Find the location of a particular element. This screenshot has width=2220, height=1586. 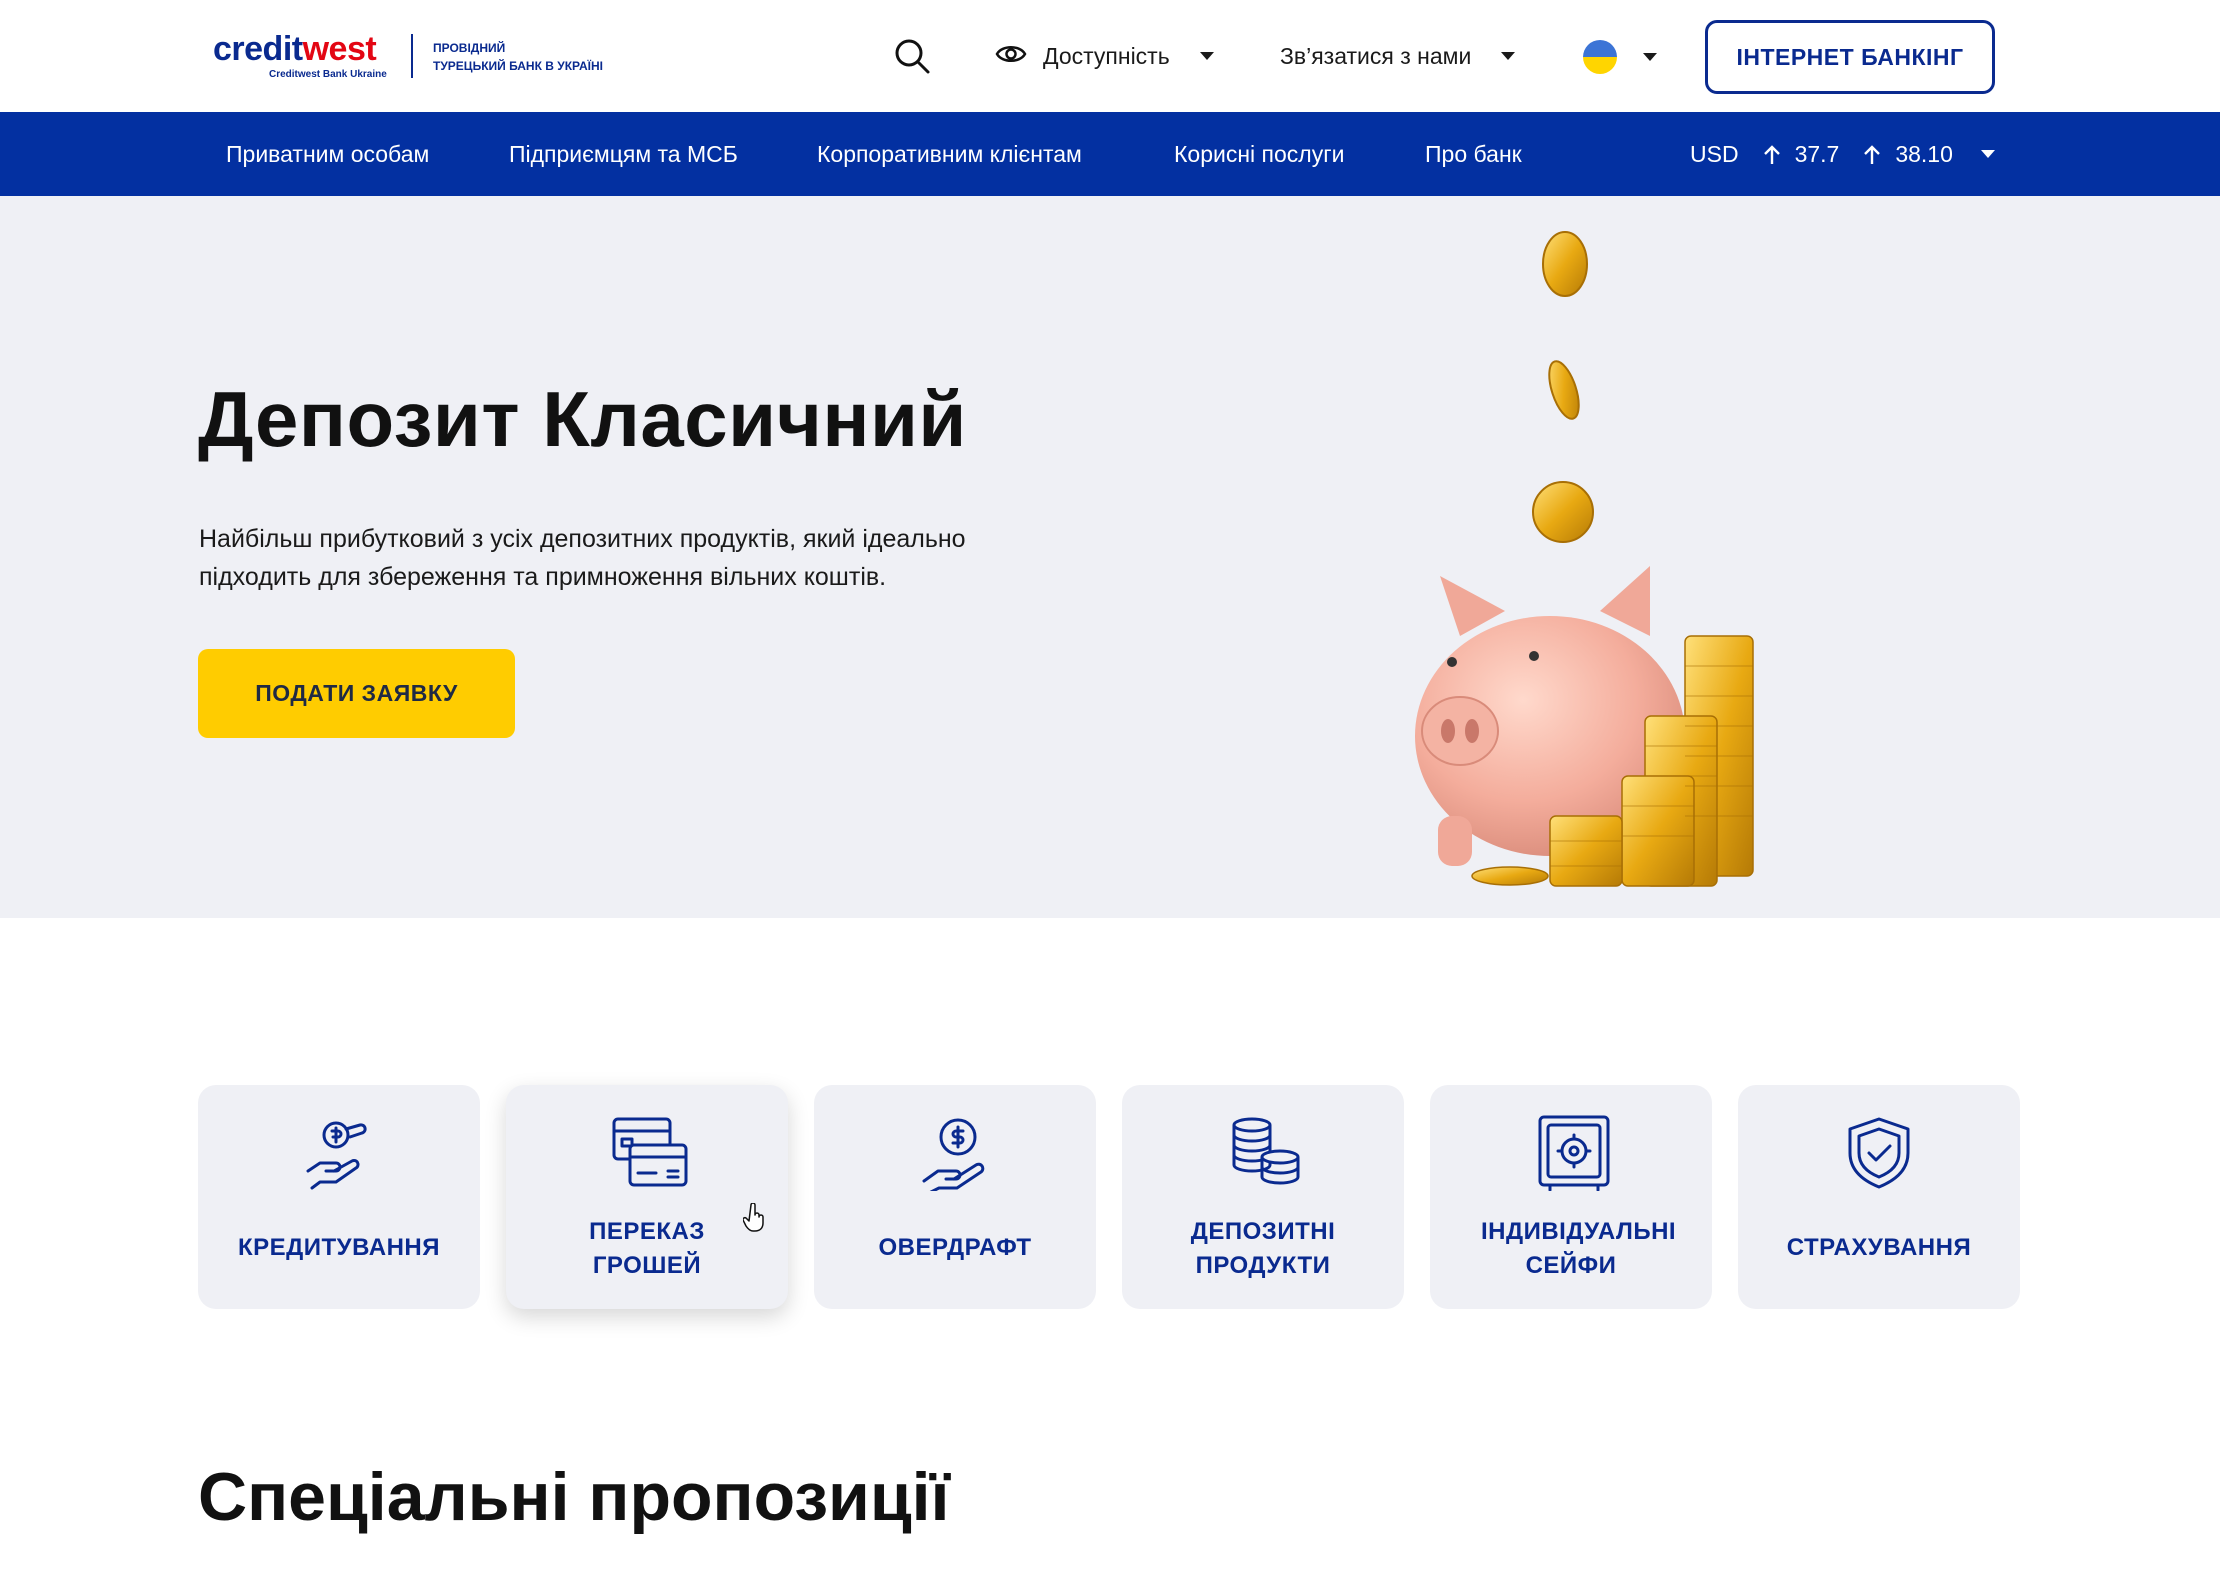

logo-subtitle: Creditwest Bank Ukraine is located at coordinates (328, 74).